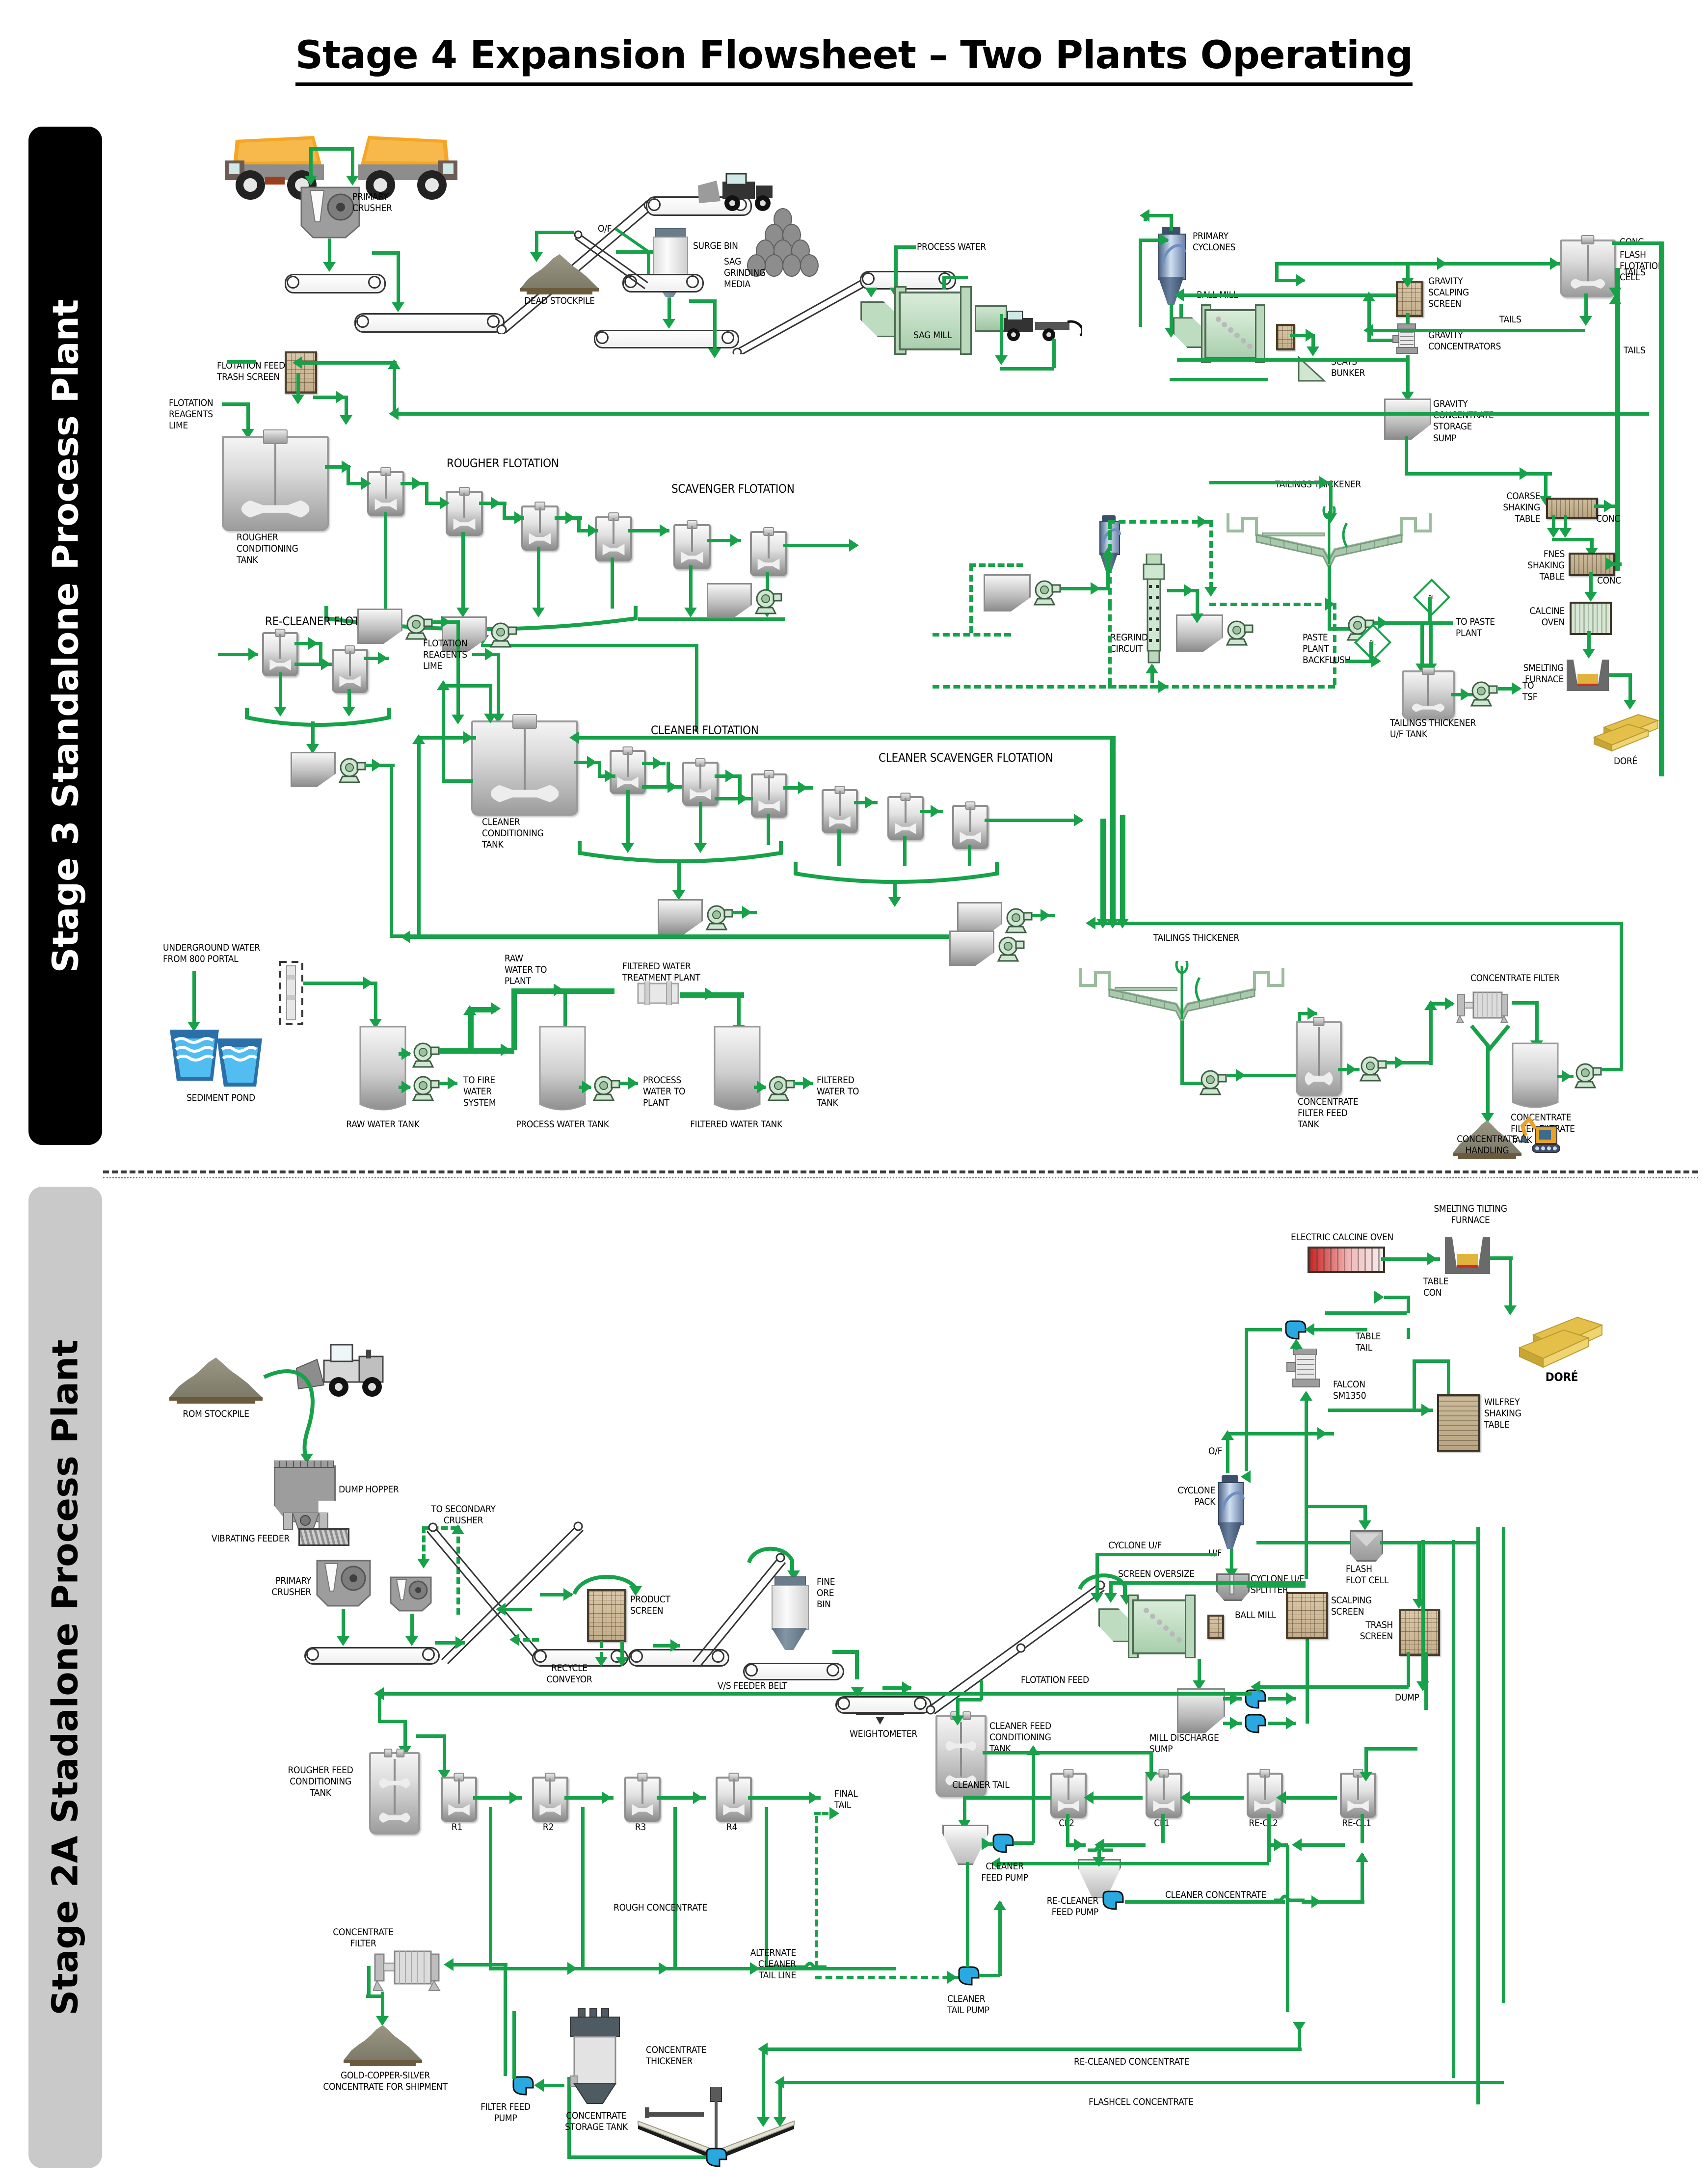  I want to click on label-gravity-conc-storage-sump: GRAVITY CONCENTRATE STORAGE SUMP, so click(1464, 421).